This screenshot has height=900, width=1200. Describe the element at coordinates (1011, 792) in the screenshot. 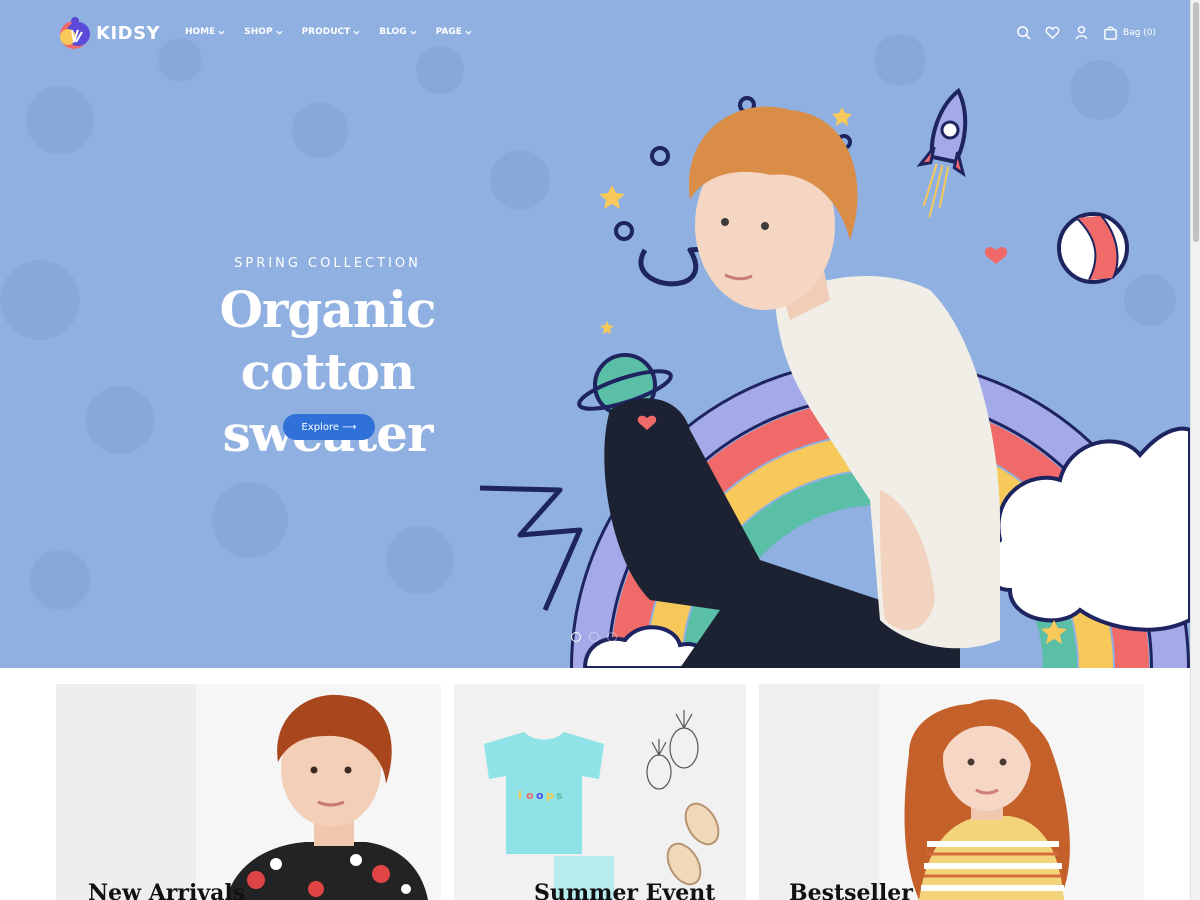

I see `girl-photo` at that location.